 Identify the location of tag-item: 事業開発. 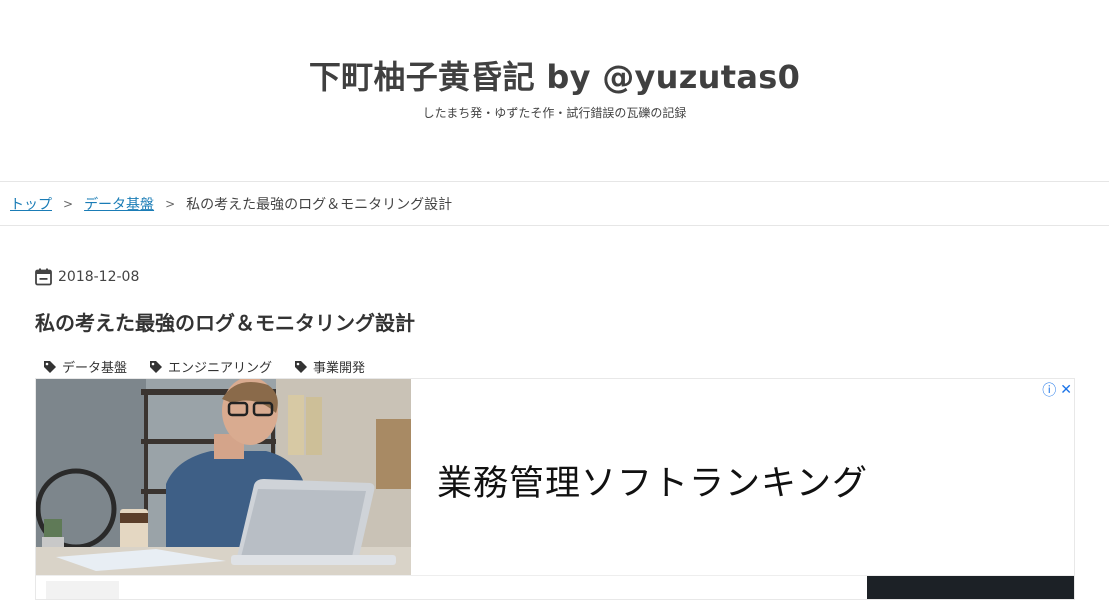
(329, 366).